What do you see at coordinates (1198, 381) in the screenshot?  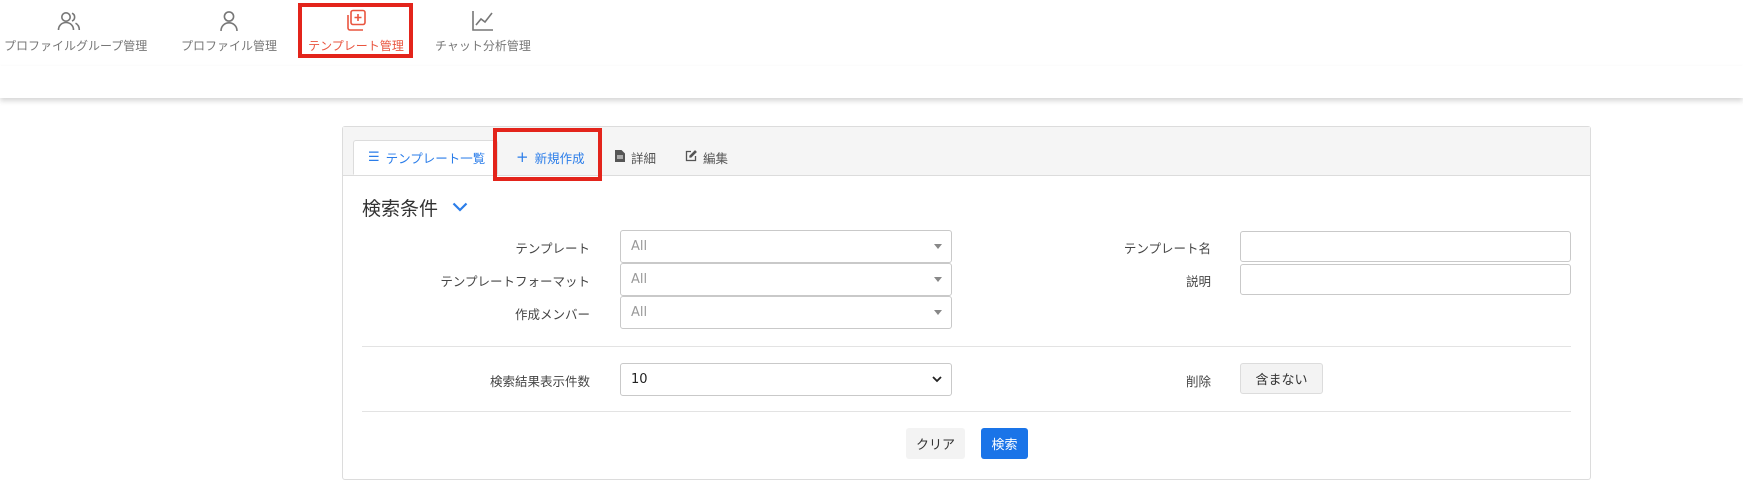 I see `delete-label: 削除` at bounding box center [1198, 381].